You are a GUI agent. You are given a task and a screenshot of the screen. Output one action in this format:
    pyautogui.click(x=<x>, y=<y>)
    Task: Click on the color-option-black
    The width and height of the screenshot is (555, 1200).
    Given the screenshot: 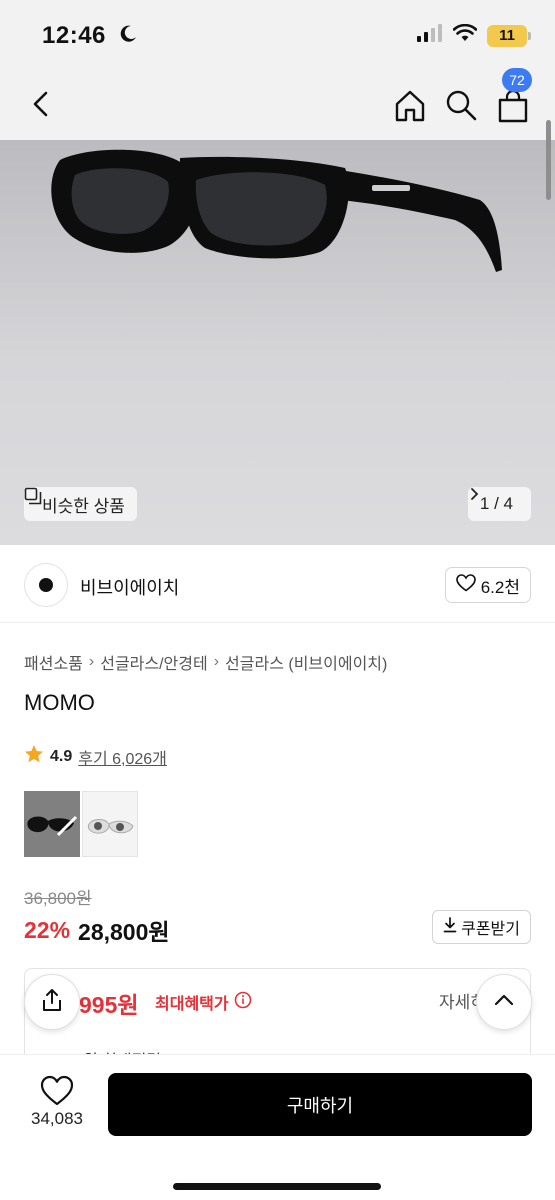 What is the action you would take?
    pyautogui.click(x=52, y=824)
    